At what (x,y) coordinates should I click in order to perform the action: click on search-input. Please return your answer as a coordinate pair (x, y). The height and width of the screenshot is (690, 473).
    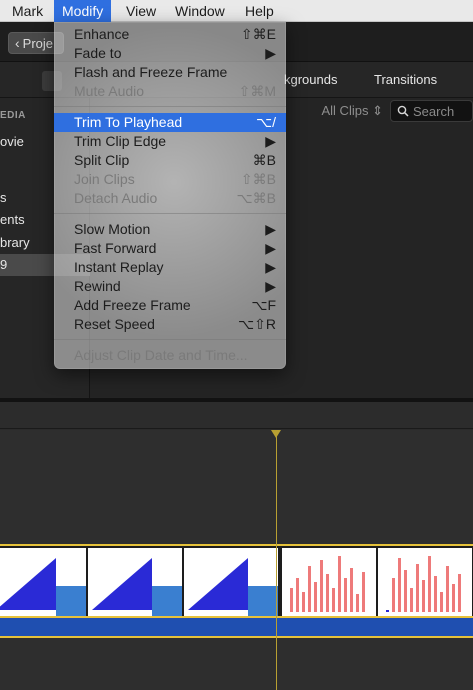
    Looking at the image, I should click on (442, 111).